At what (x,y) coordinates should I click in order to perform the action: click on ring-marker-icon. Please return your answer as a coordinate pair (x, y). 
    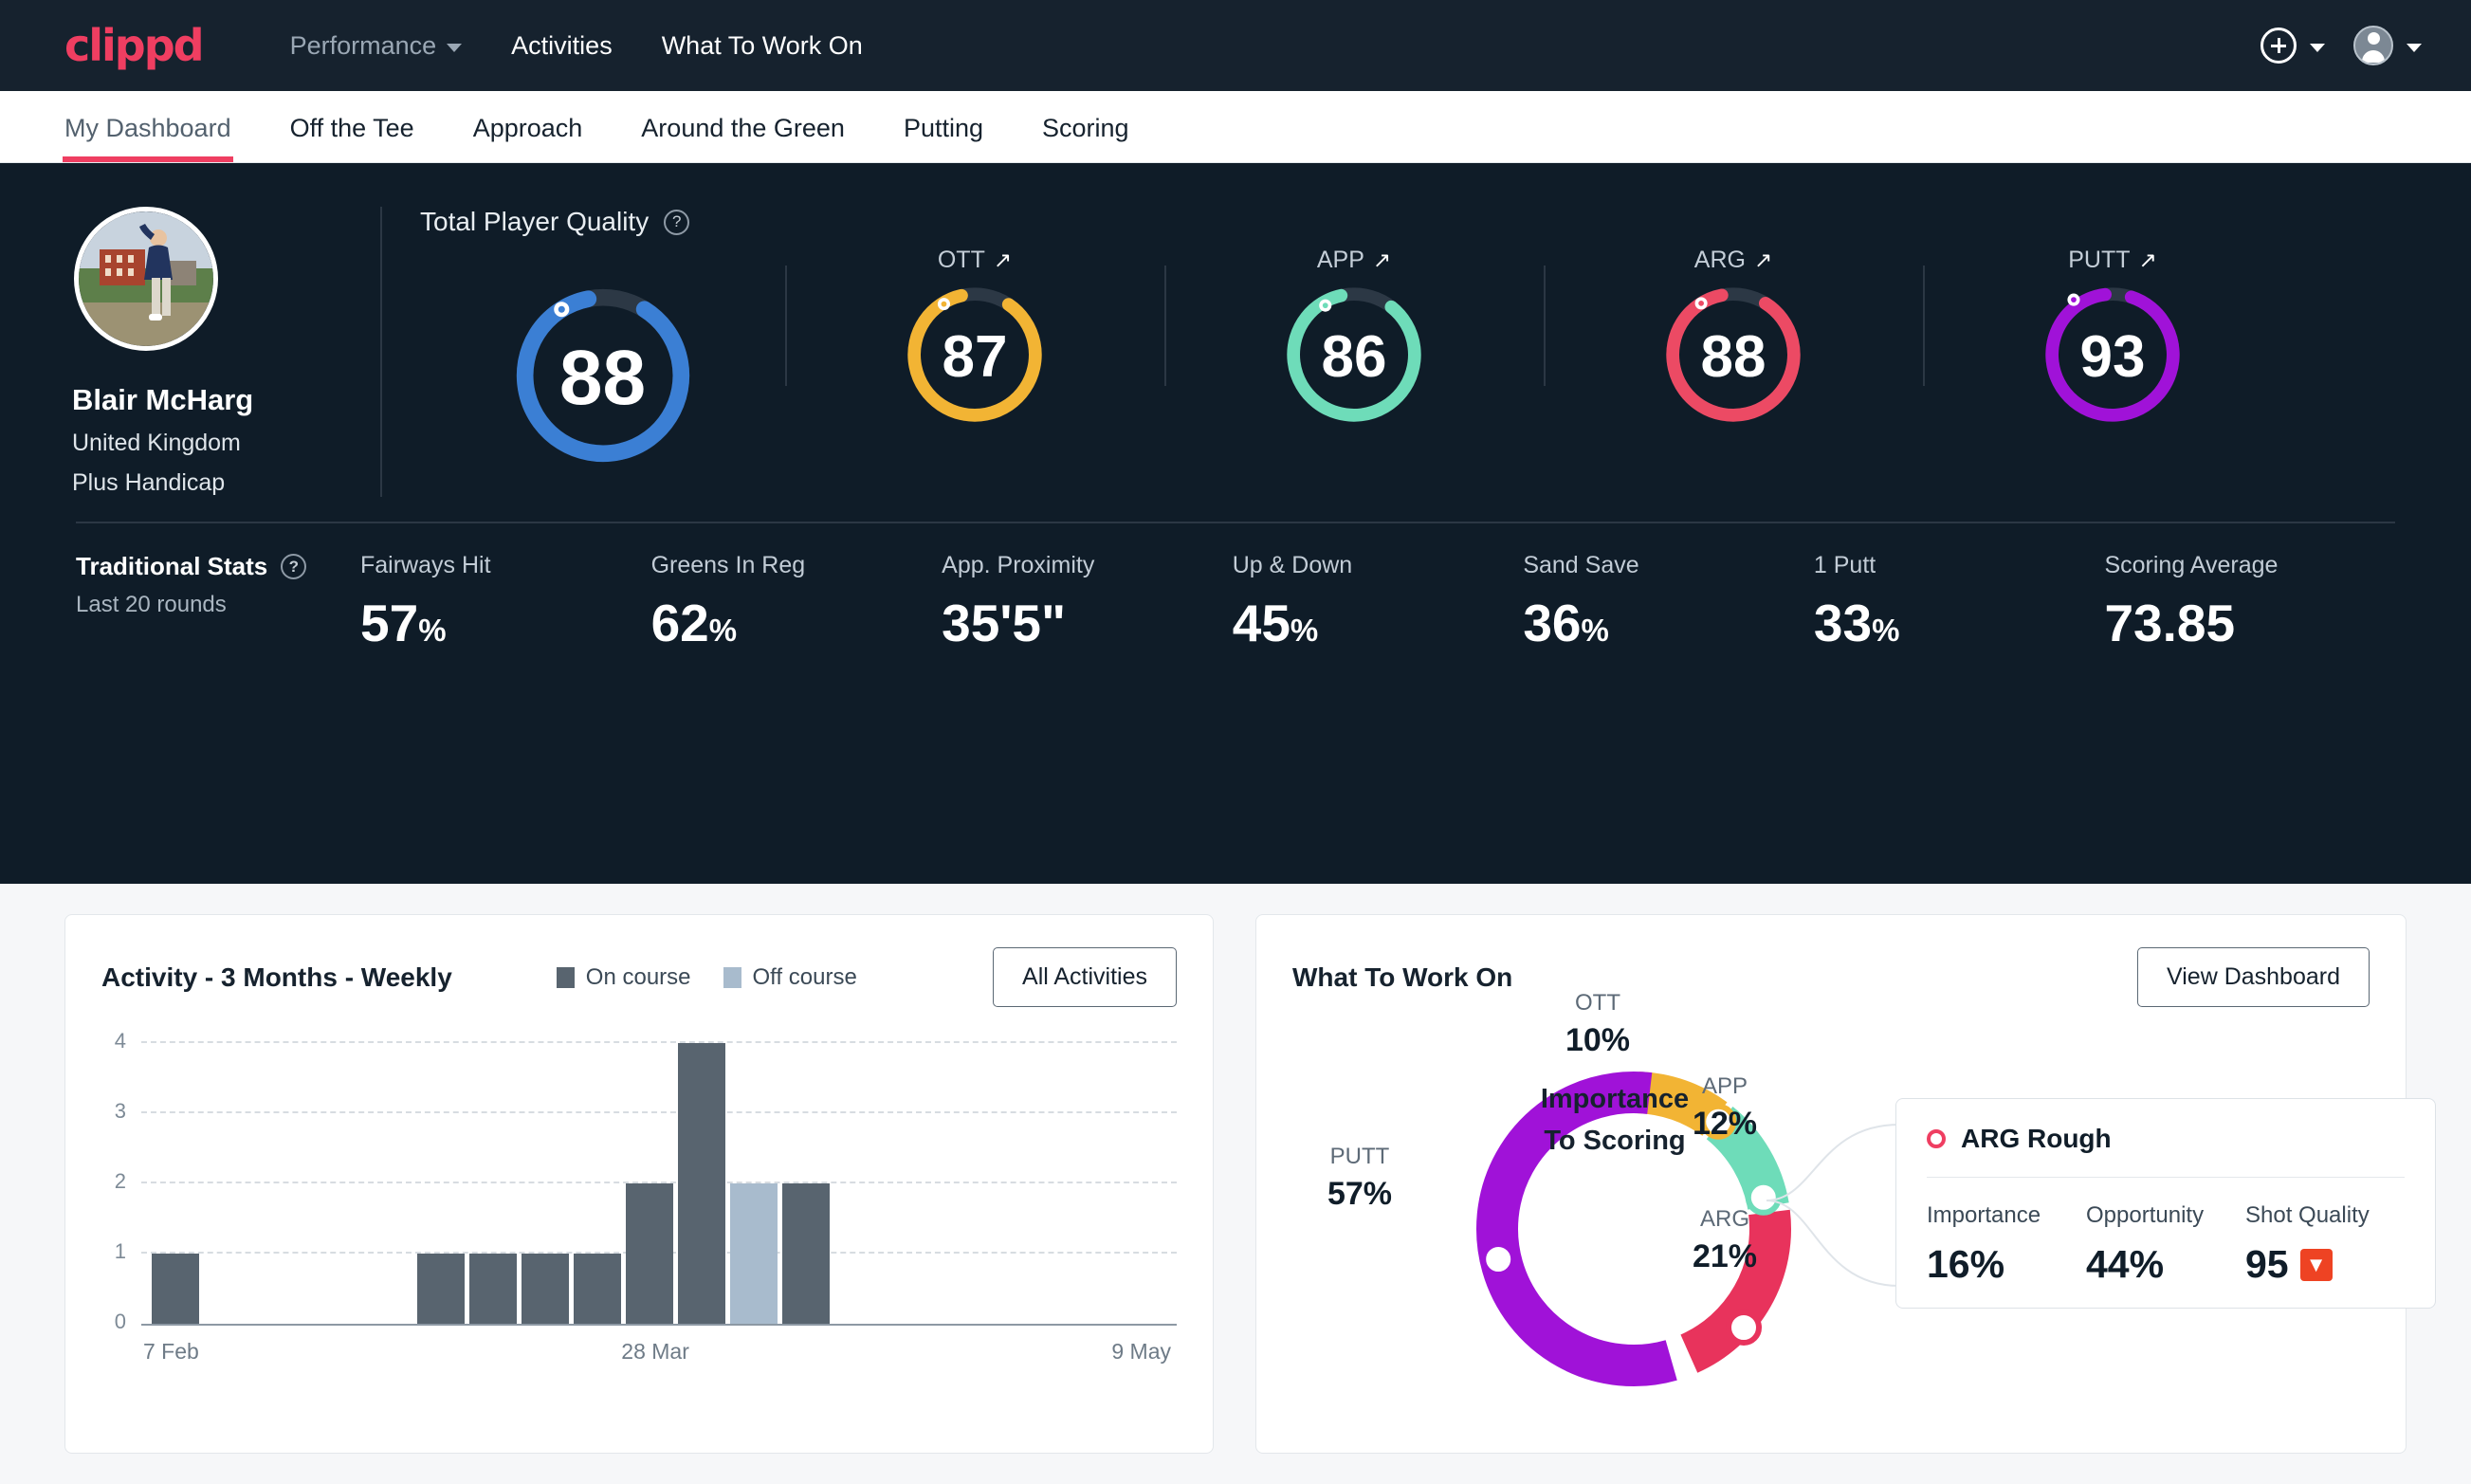
    Looking at the image, I should click on (1937, 1138).